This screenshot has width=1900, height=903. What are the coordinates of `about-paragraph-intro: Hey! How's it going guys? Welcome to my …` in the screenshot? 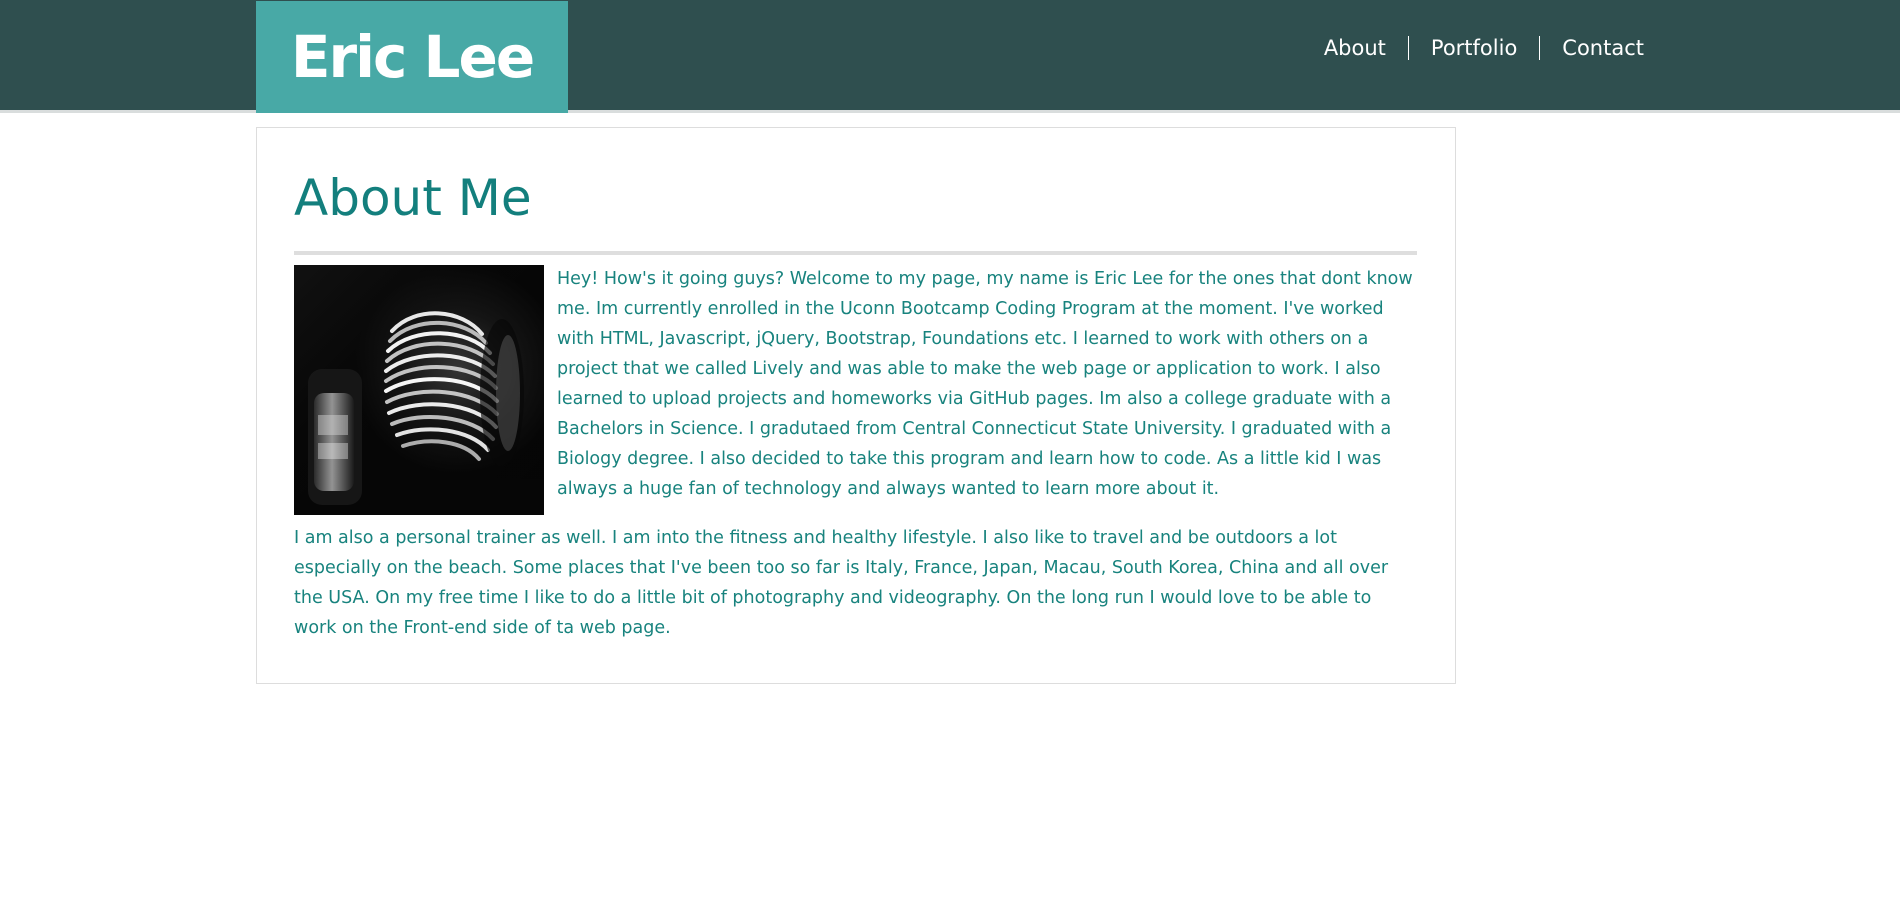 It's located at (985, 384).